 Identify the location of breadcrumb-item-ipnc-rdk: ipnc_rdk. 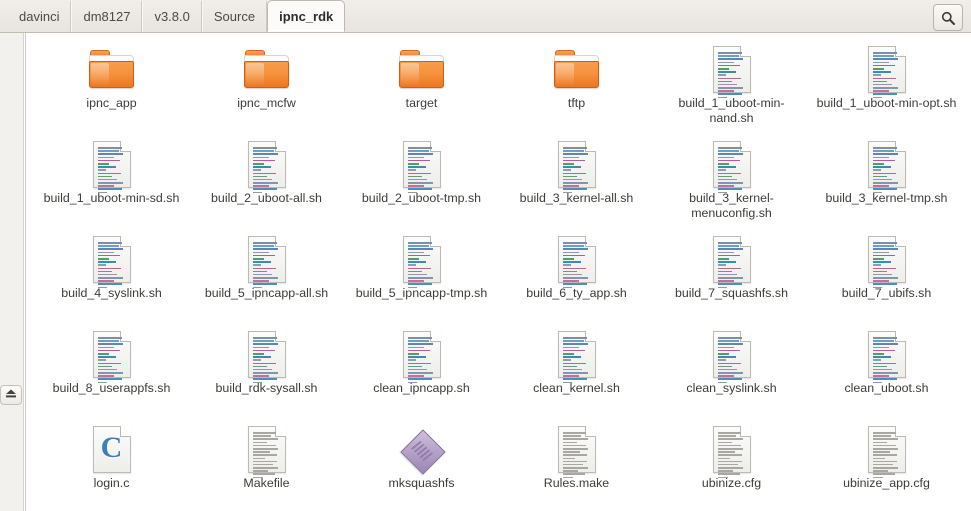
(306, 16).